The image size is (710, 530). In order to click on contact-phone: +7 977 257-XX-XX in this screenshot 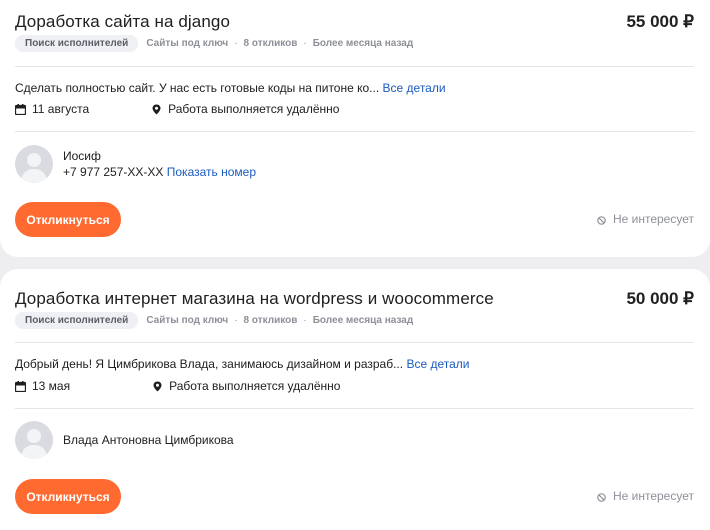, I will do `click(113, 172)`.